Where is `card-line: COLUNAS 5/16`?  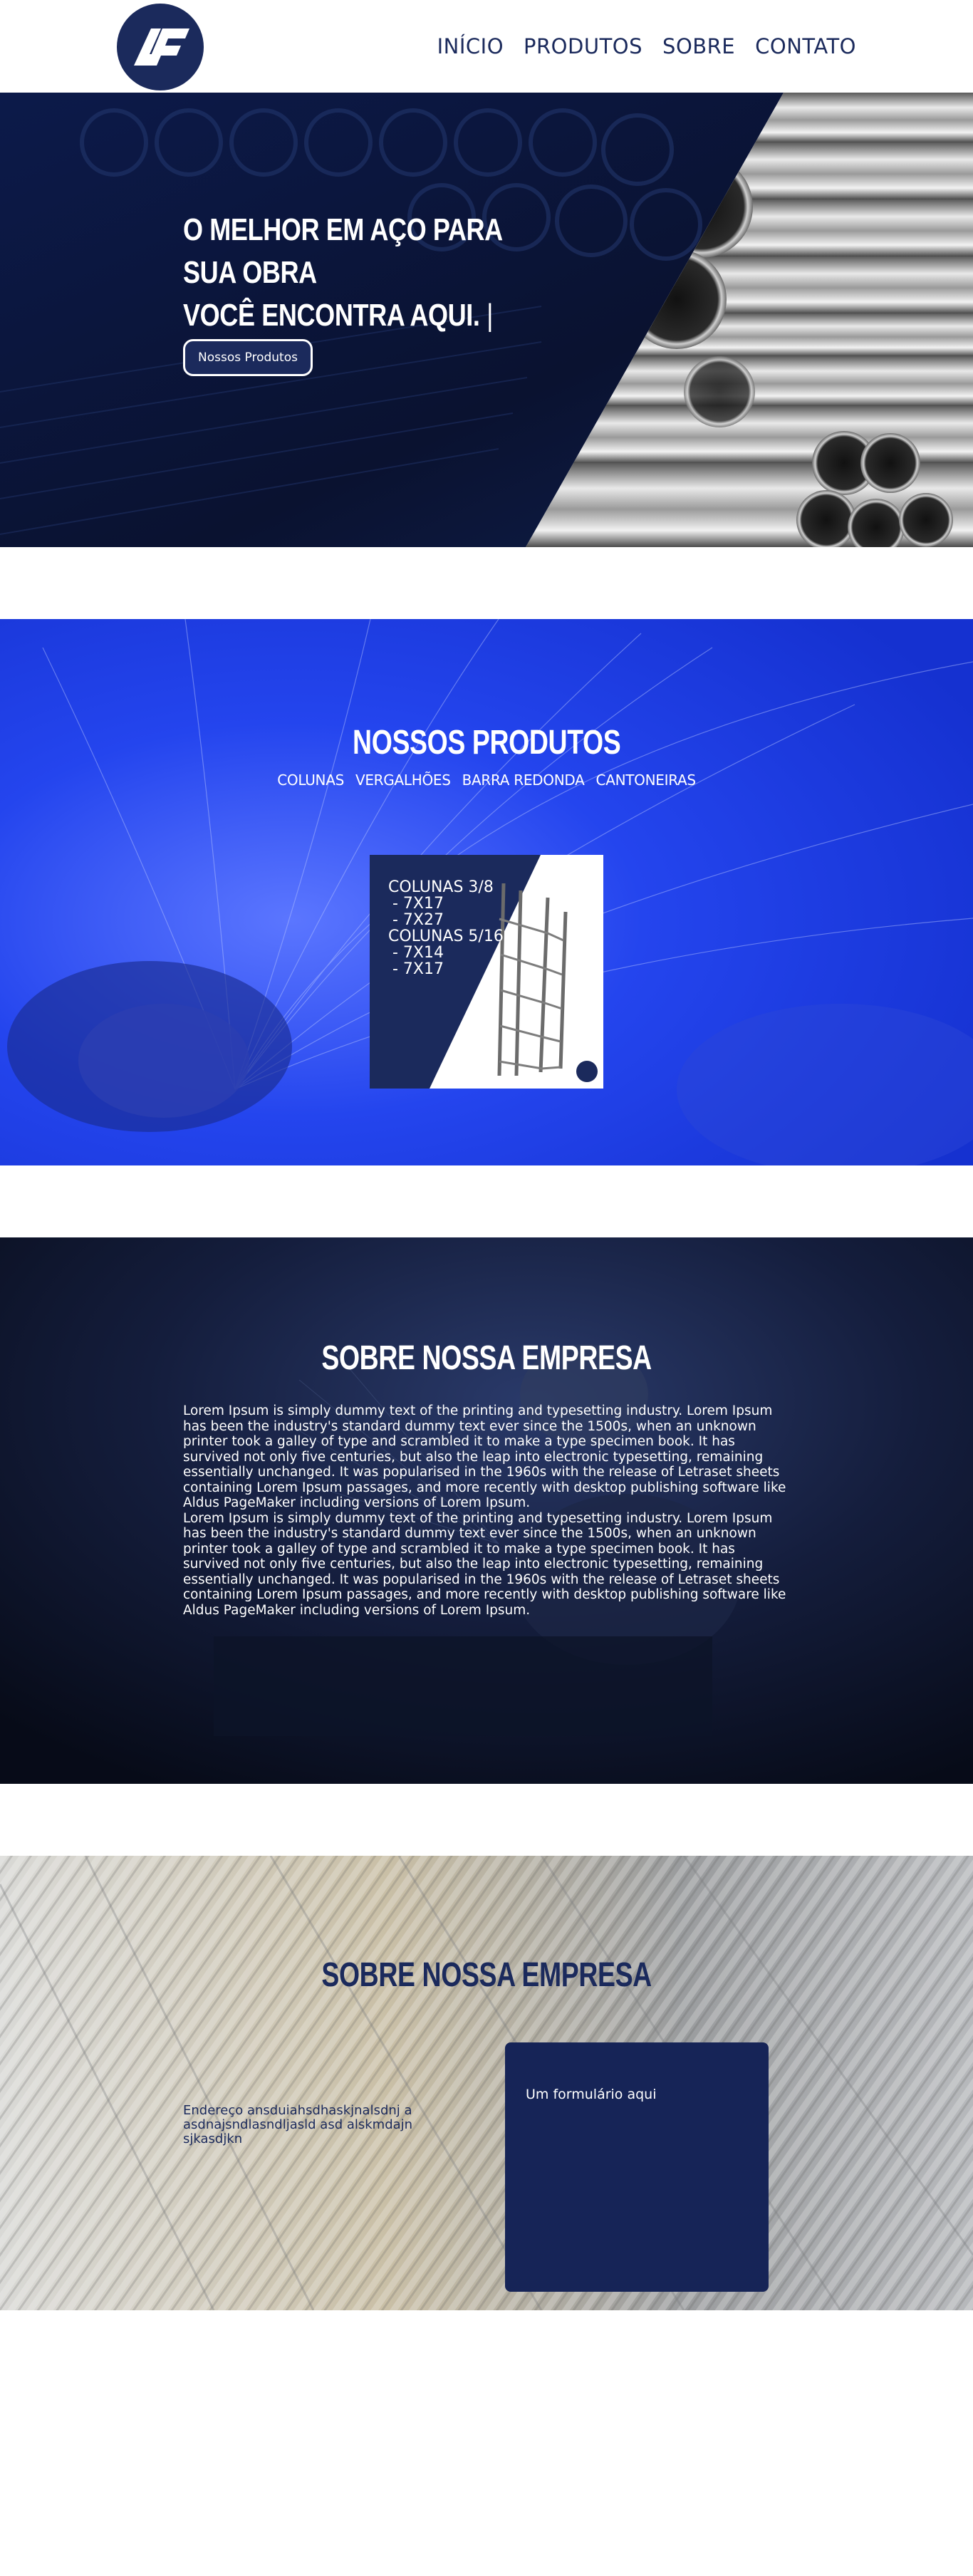 card-line: COLUNAS 5/16 is located at coordinates (446, 936).